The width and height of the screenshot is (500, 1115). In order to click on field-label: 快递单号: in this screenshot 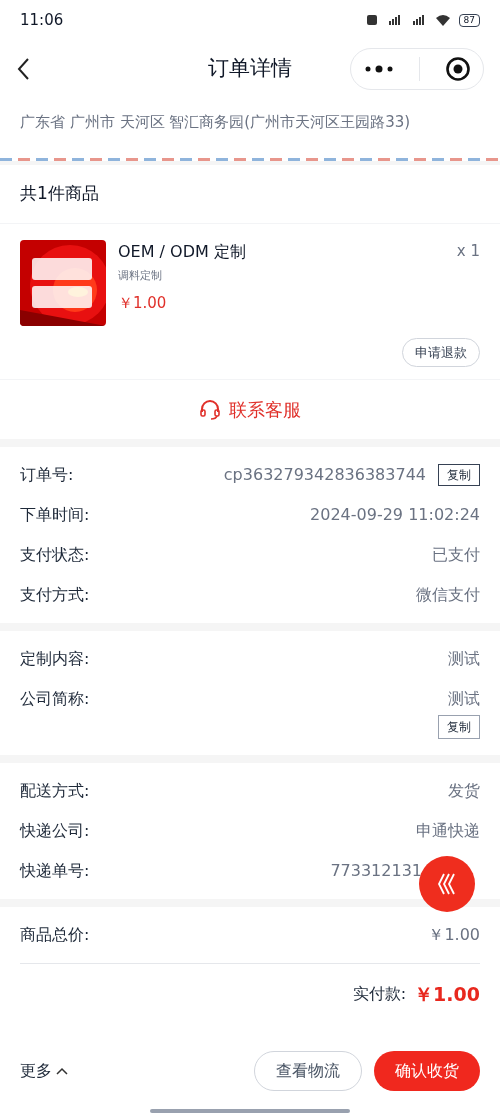, I will do `click(55, 871)`.